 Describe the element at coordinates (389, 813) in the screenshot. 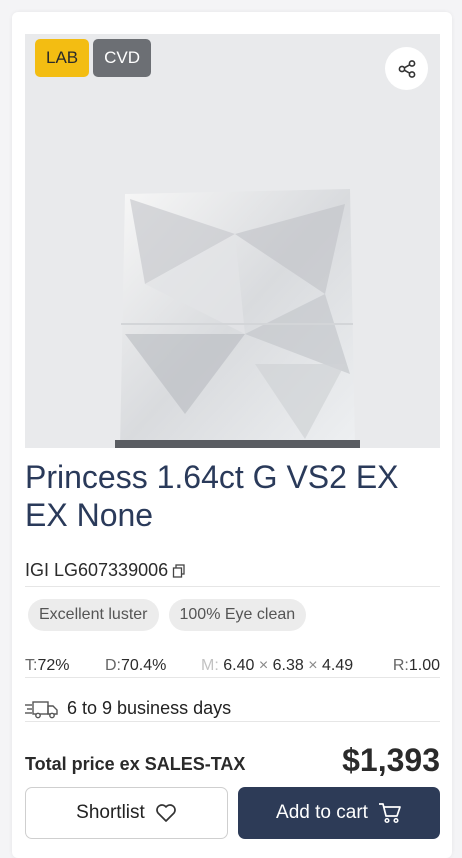

I see `cart-icon` at that location.